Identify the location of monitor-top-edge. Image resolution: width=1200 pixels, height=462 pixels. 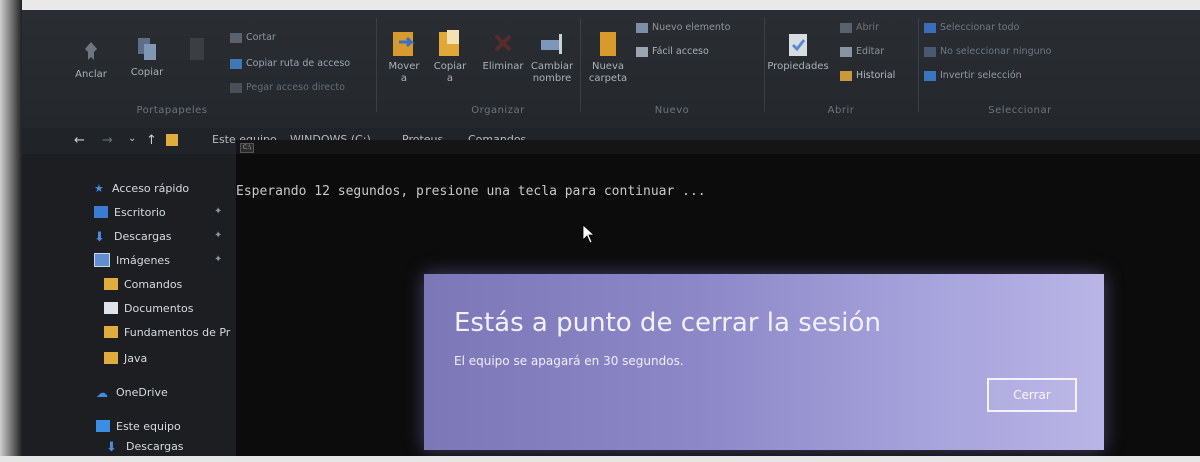
(600, 5).